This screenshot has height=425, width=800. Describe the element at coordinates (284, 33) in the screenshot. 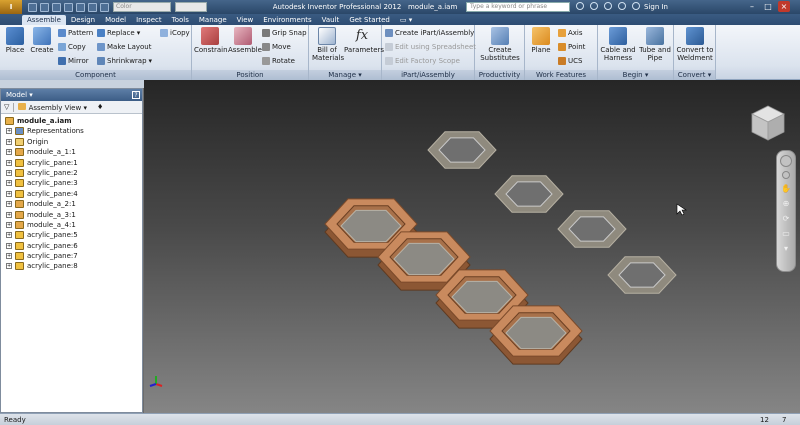

I see `grip-snap-button: Grip Snap` at that location.